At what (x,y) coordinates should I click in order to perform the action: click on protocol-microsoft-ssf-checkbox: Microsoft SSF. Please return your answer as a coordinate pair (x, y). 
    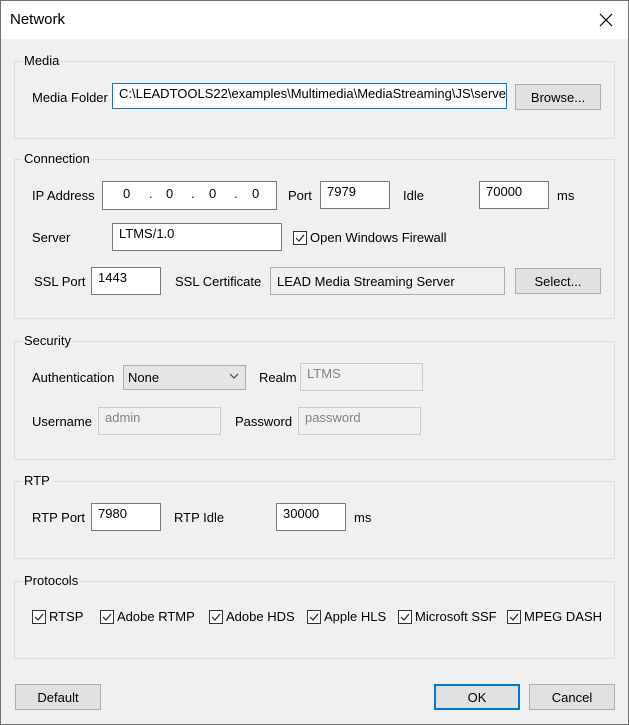
    Looking at the image, I should click on (447, 616).